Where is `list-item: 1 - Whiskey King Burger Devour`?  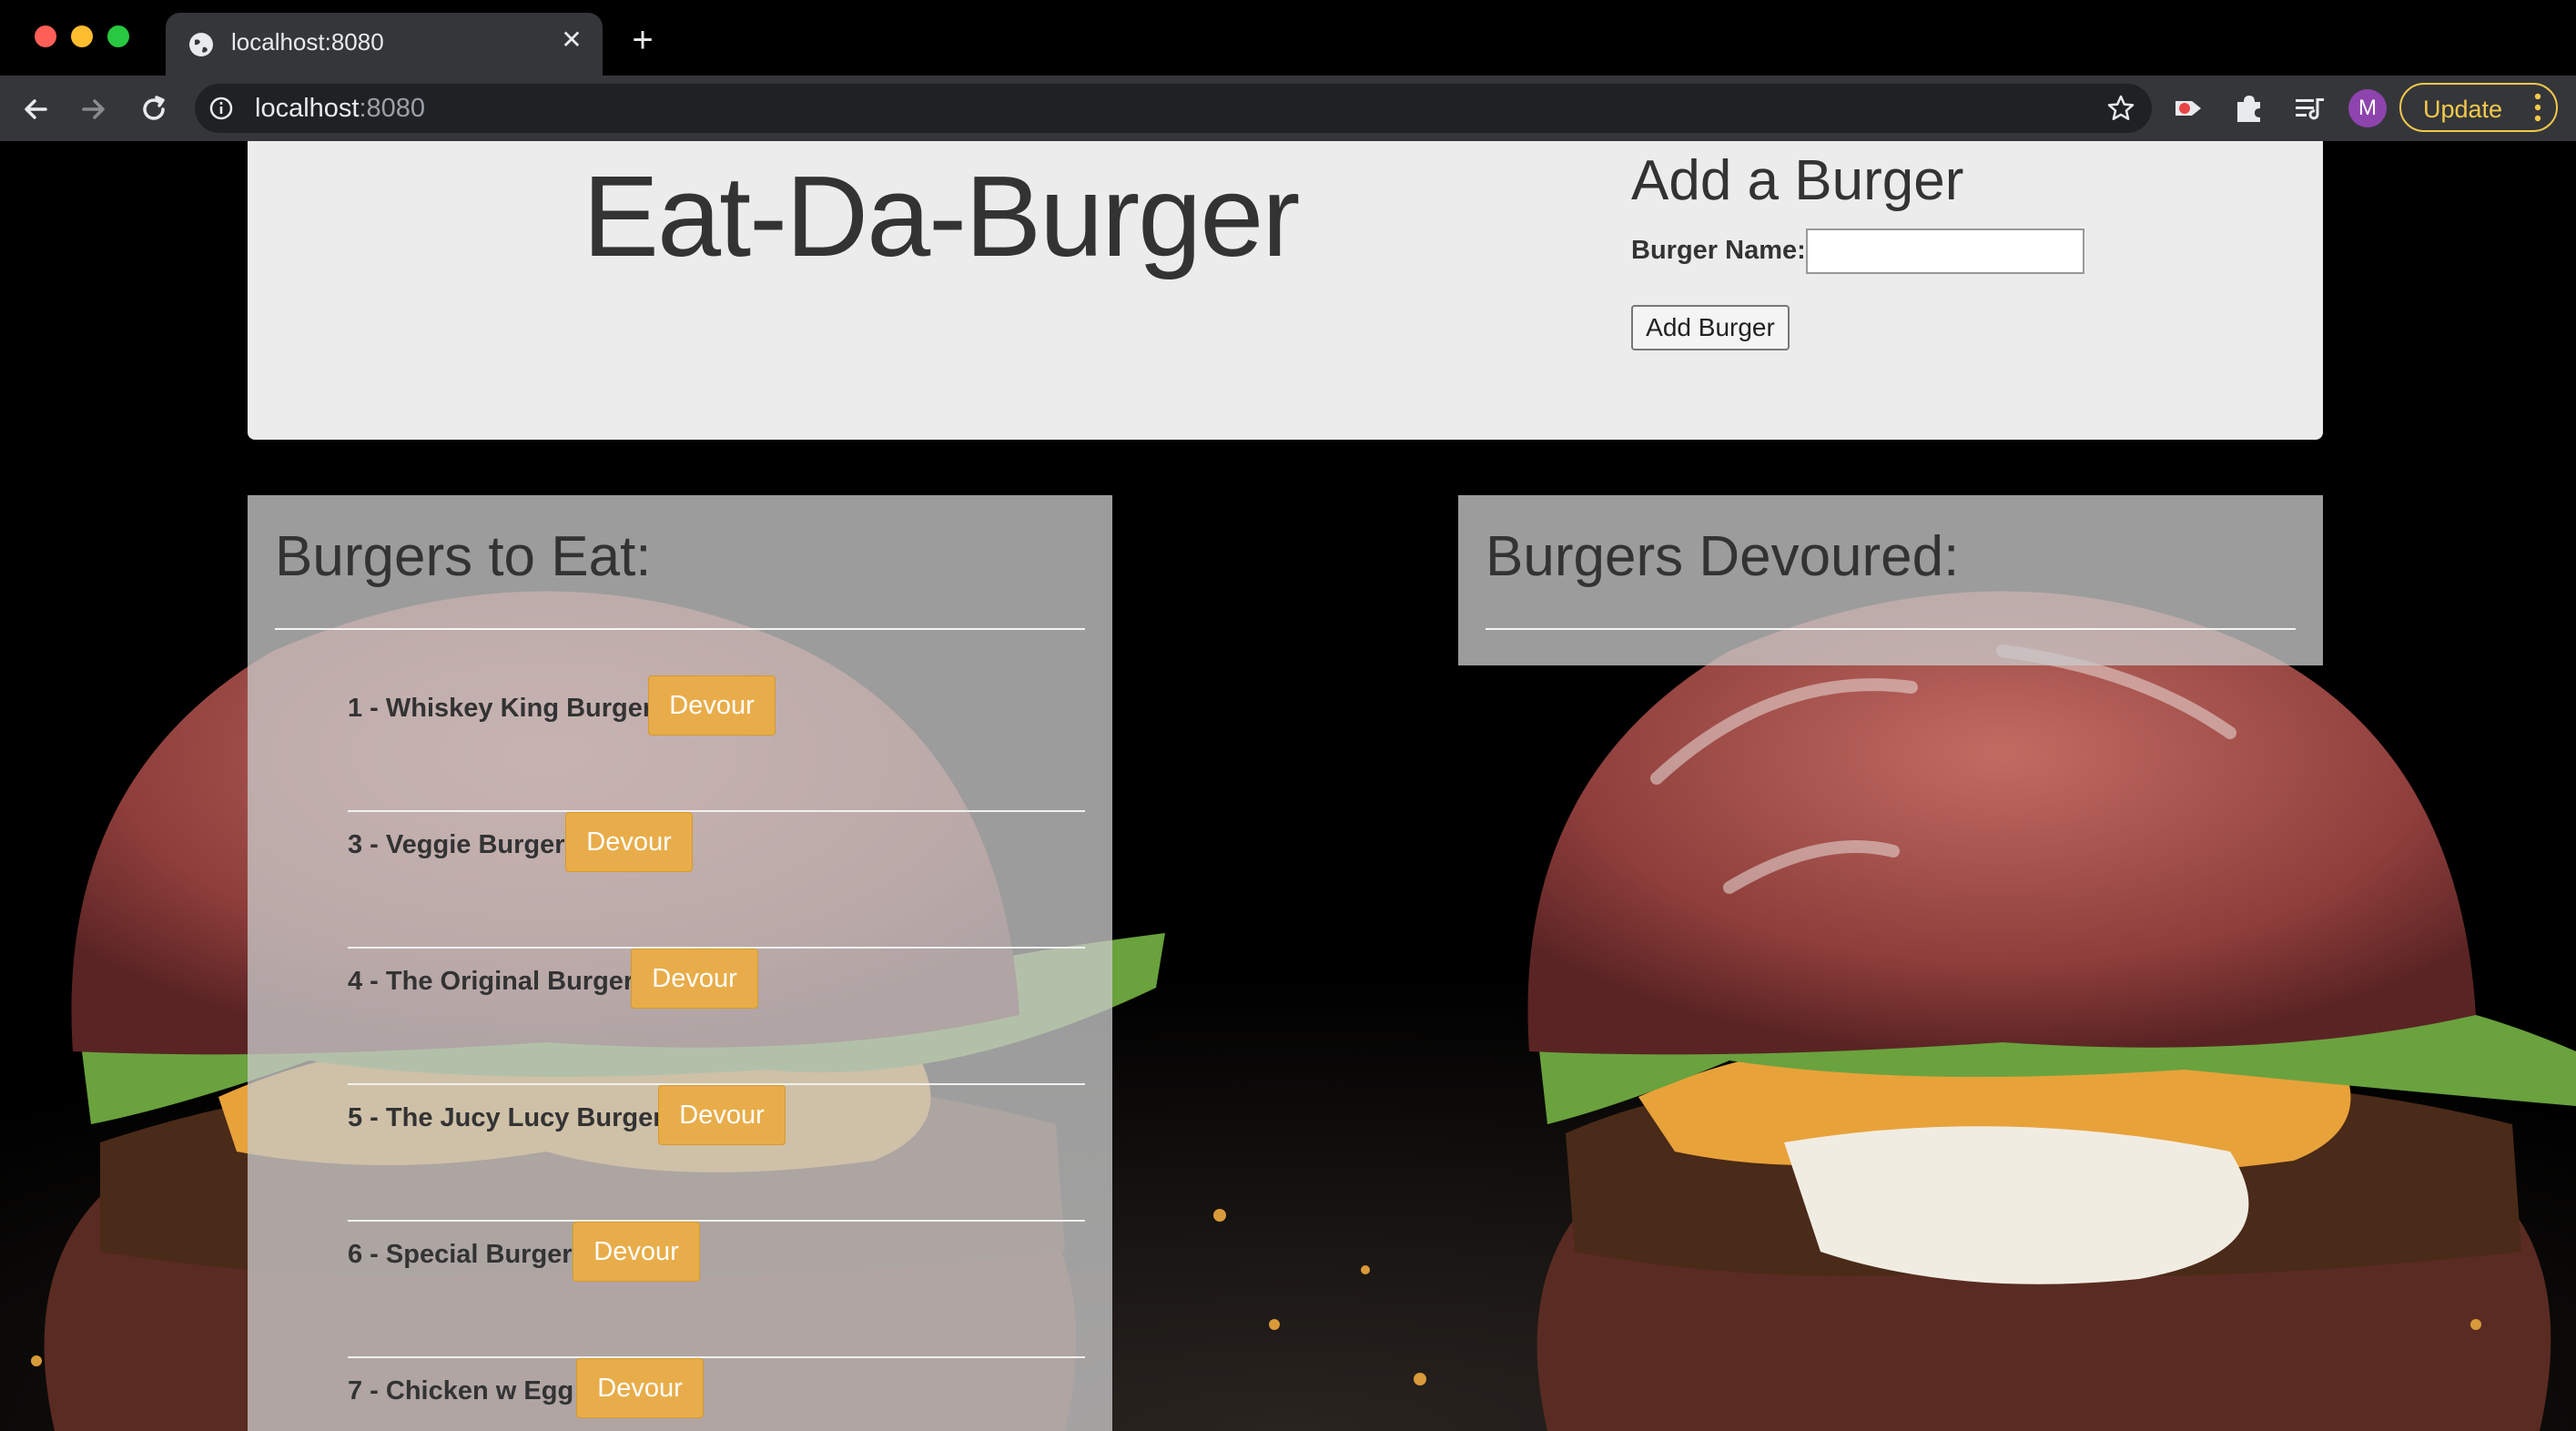 list-item: 1 - Whiskey King Burger Devour is located at coordinates (716, 744).